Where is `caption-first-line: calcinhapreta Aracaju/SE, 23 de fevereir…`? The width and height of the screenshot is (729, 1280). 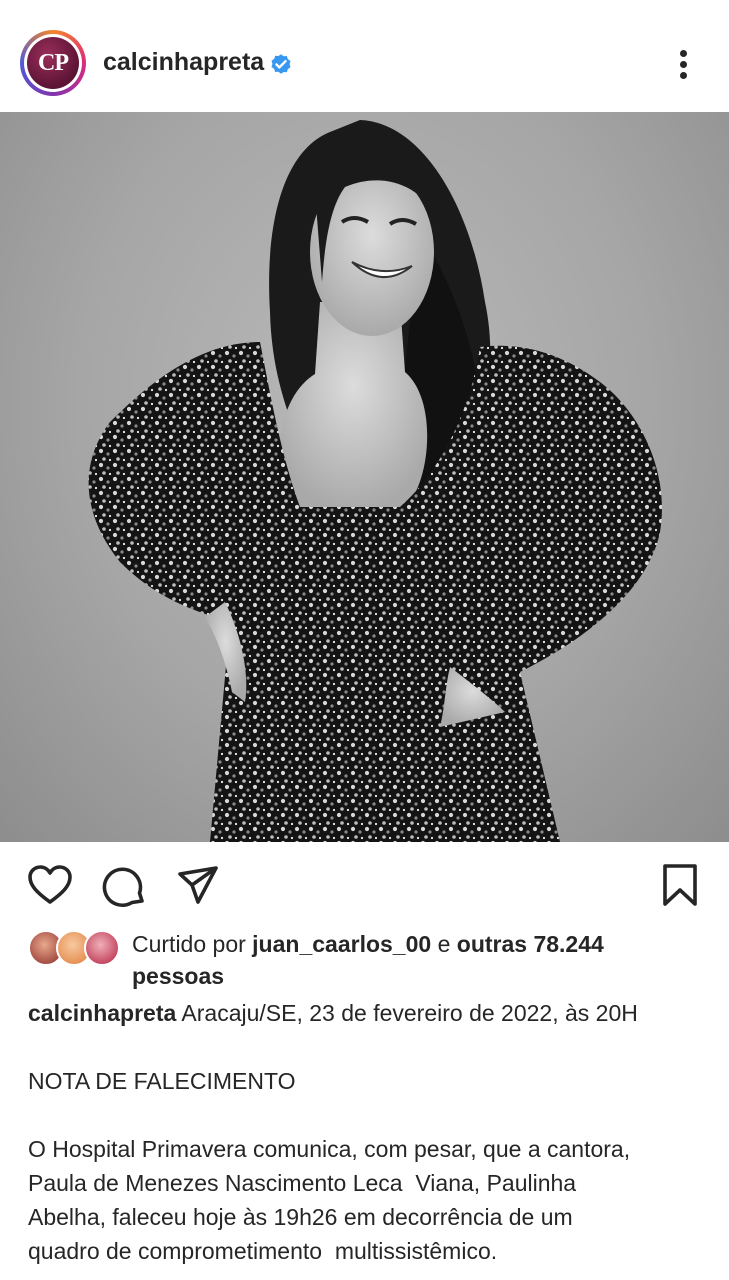
caption-first-line: calcinhapreta Aracaju/SE, 23 de fevereir… is located at coordinates (368, 1013).